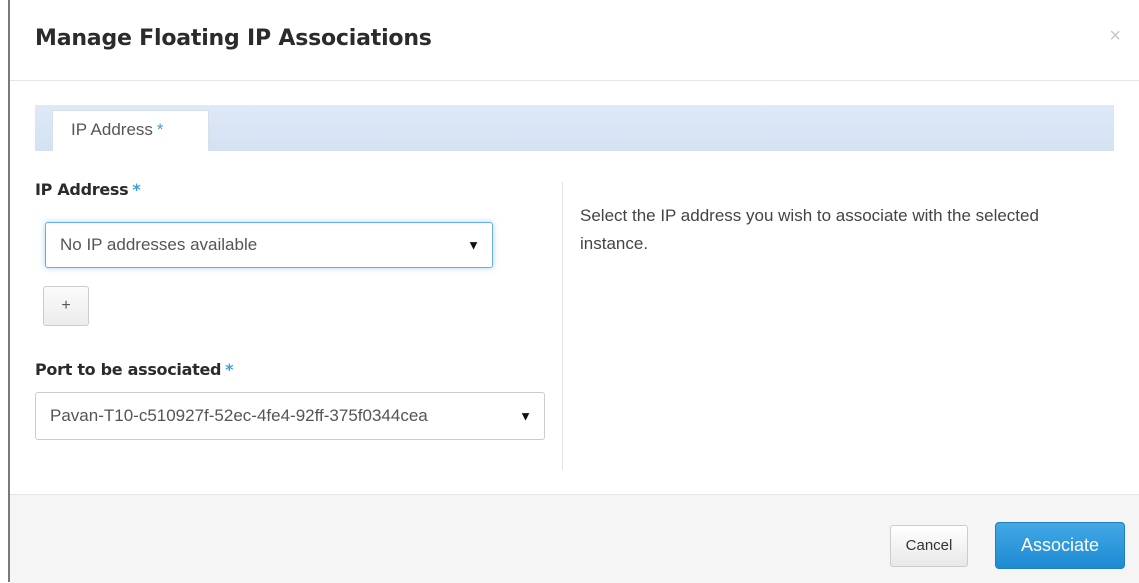 The height and width of the screenshot is (583, 1139). Describe the element at coordinates (929, 546) in the screenshot. I see `cancel-button: Cancel` at that location.